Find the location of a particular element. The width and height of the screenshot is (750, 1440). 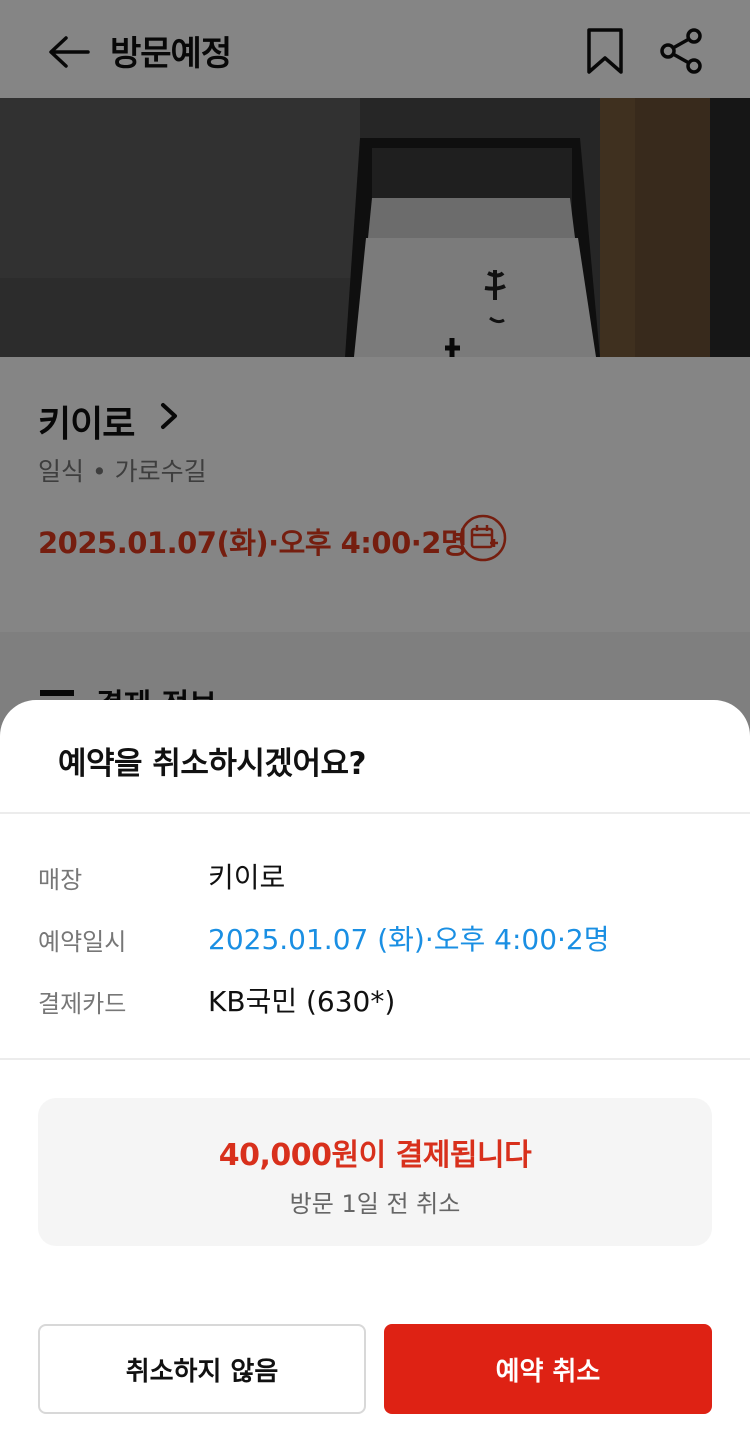

info-value: 2025.01.07 (화)·오후 4:00·2명 is located at coordinates (409, 939).